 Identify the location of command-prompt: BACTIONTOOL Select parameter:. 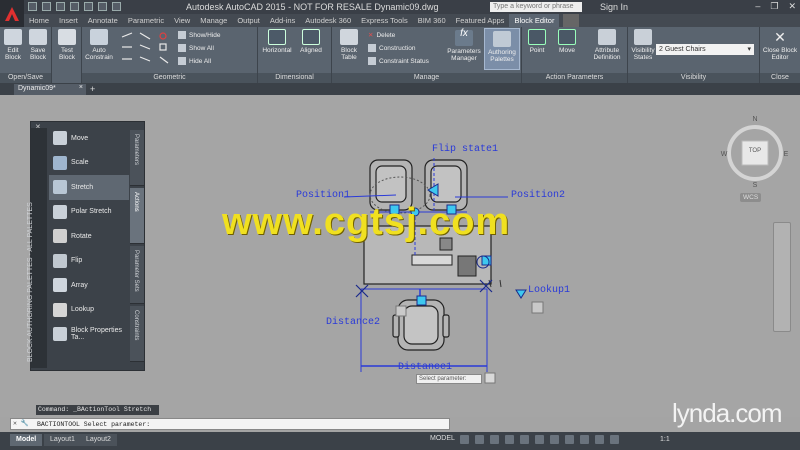
(94, 424).